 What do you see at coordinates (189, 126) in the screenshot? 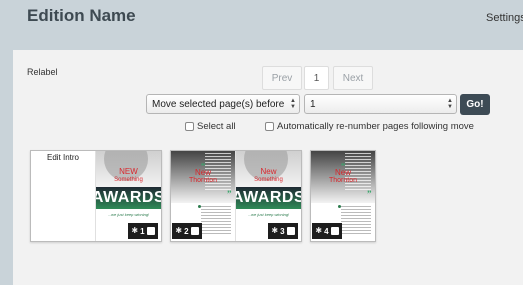
I see `select-all-checkbox` at bounding box center [189, 126].